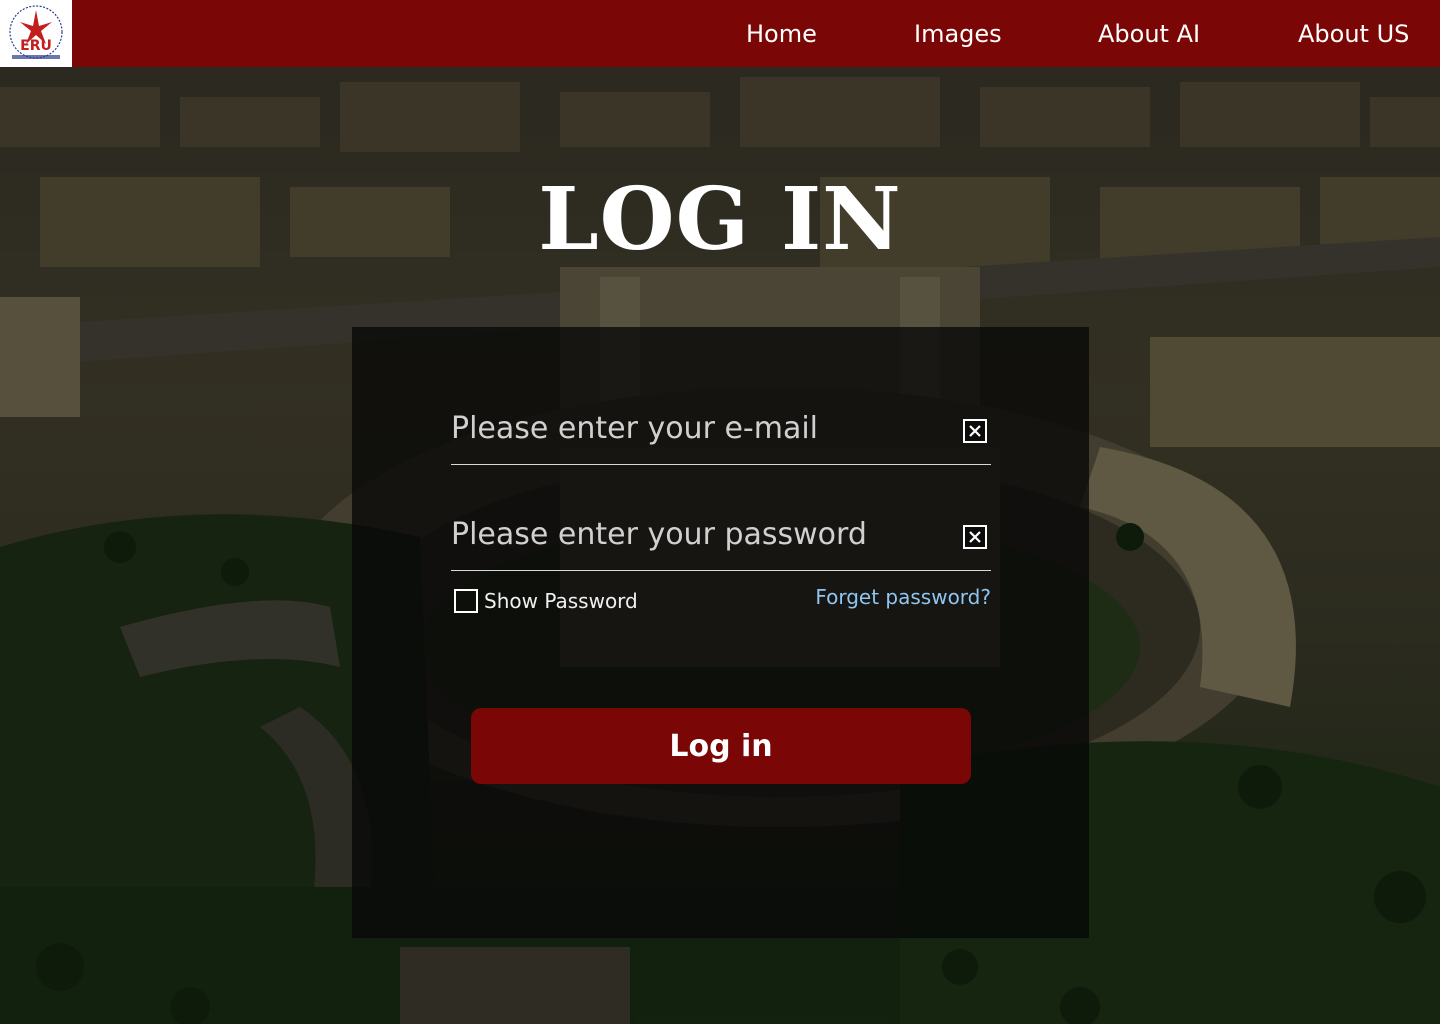 The height and width of the screenshot is (1024, 1440). I want to click on password-field-wrapper, so click(721, 541).